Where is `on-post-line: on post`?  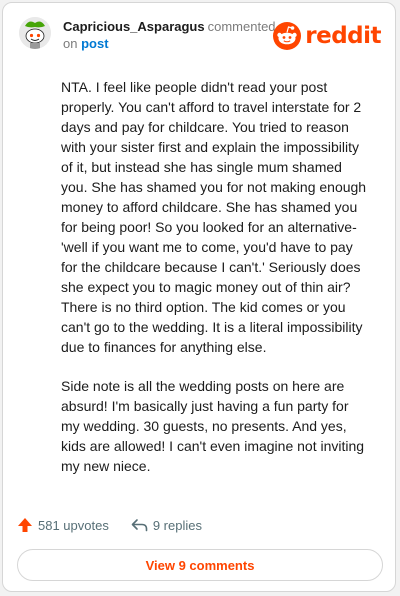
on-post-line: on post is located at coordinates (86, 43).